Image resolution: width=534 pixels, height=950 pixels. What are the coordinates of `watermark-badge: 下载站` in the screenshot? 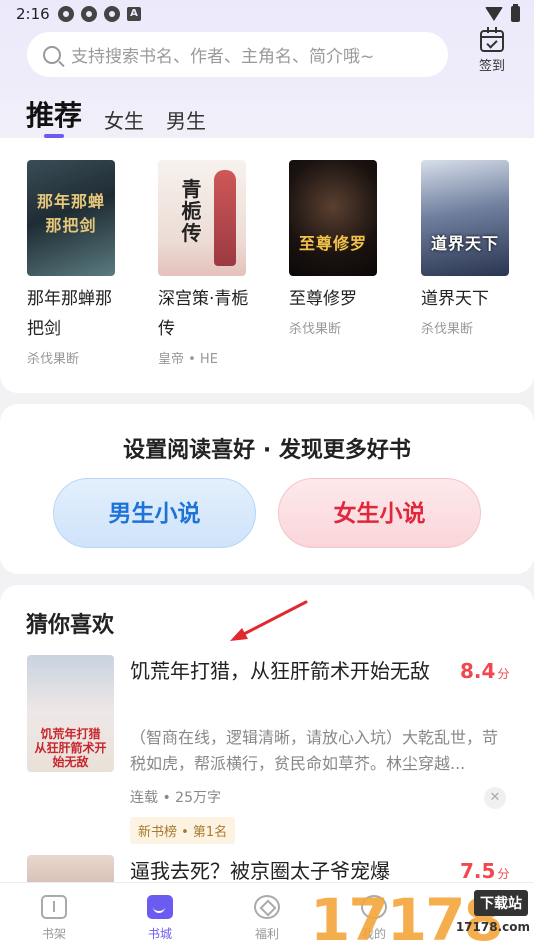 It's located at (501, 903).